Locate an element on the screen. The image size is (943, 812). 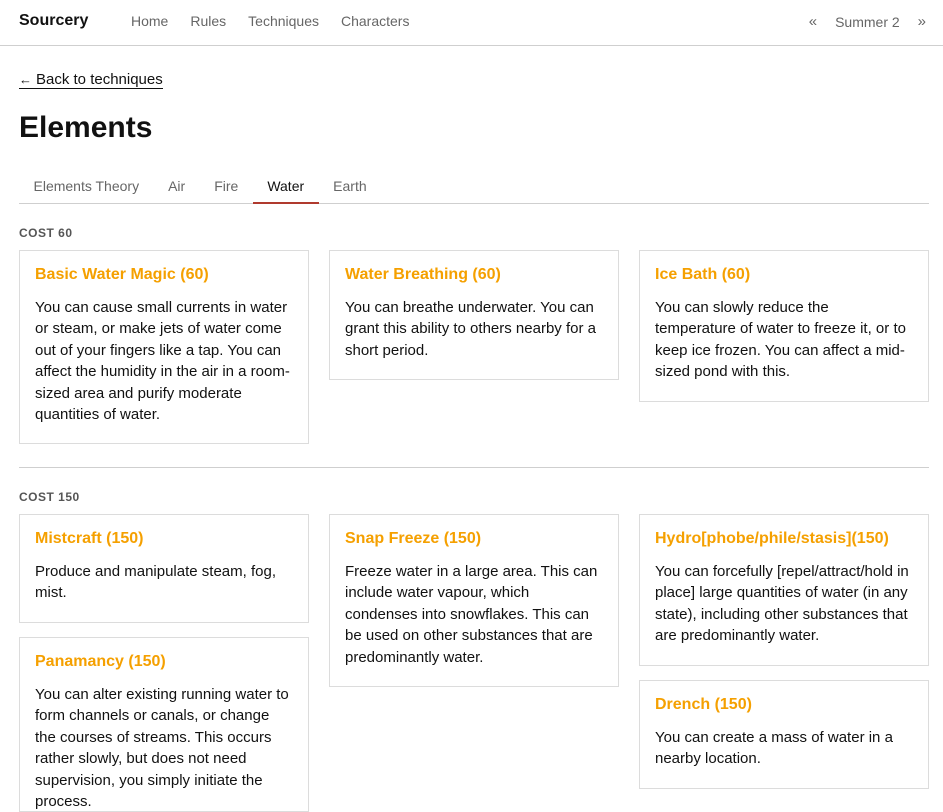
technique-title-link: Ice Bath (60) is located at coordinates (784, 275).